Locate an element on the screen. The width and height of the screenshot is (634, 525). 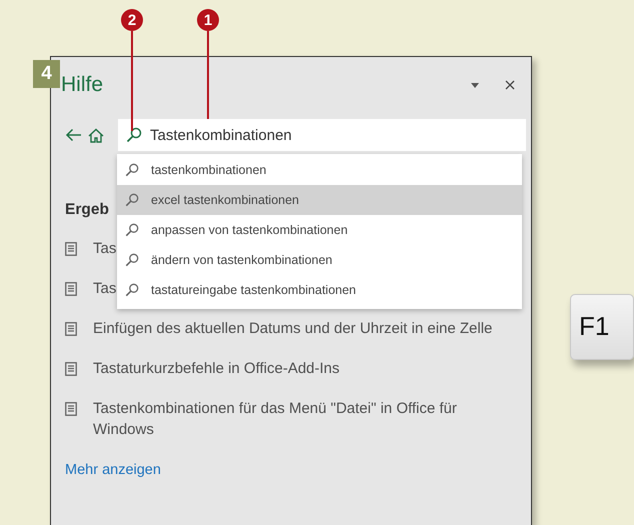
show-more-link: Mehr anzeigen is located at coordinates (295, 470).